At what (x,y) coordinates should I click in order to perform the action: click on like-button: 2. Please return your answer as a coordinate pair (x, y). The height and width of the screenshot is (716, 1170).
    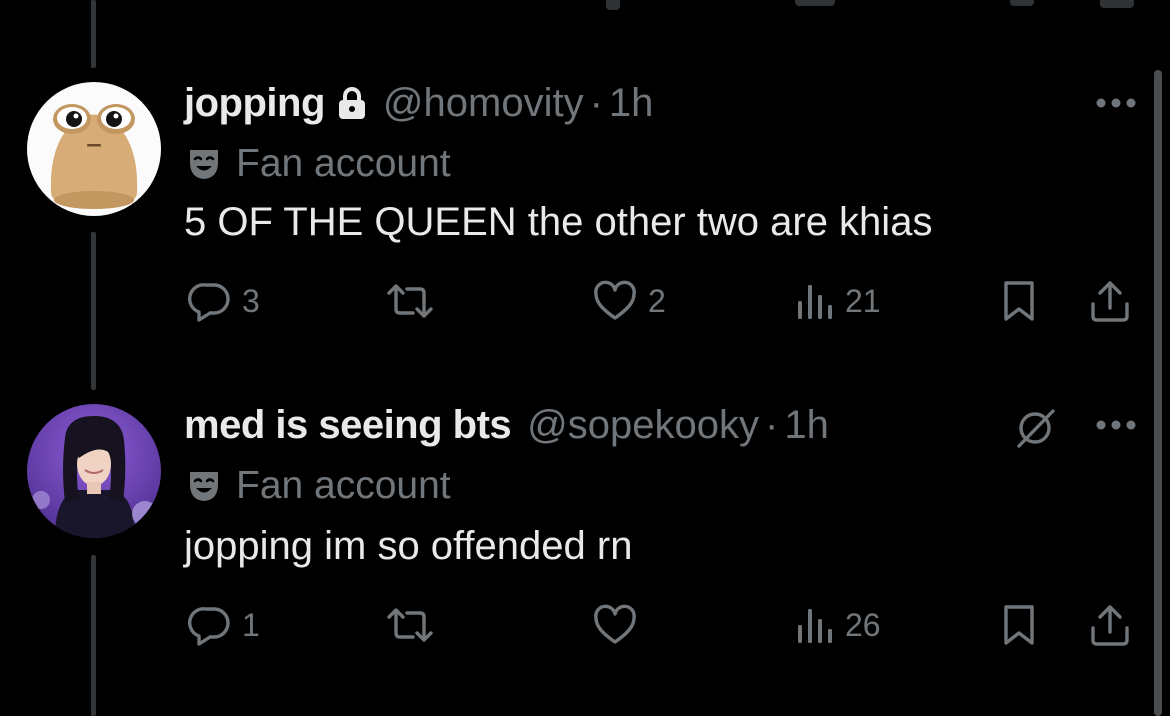
    Looking at the image, I should click on (629, 301).